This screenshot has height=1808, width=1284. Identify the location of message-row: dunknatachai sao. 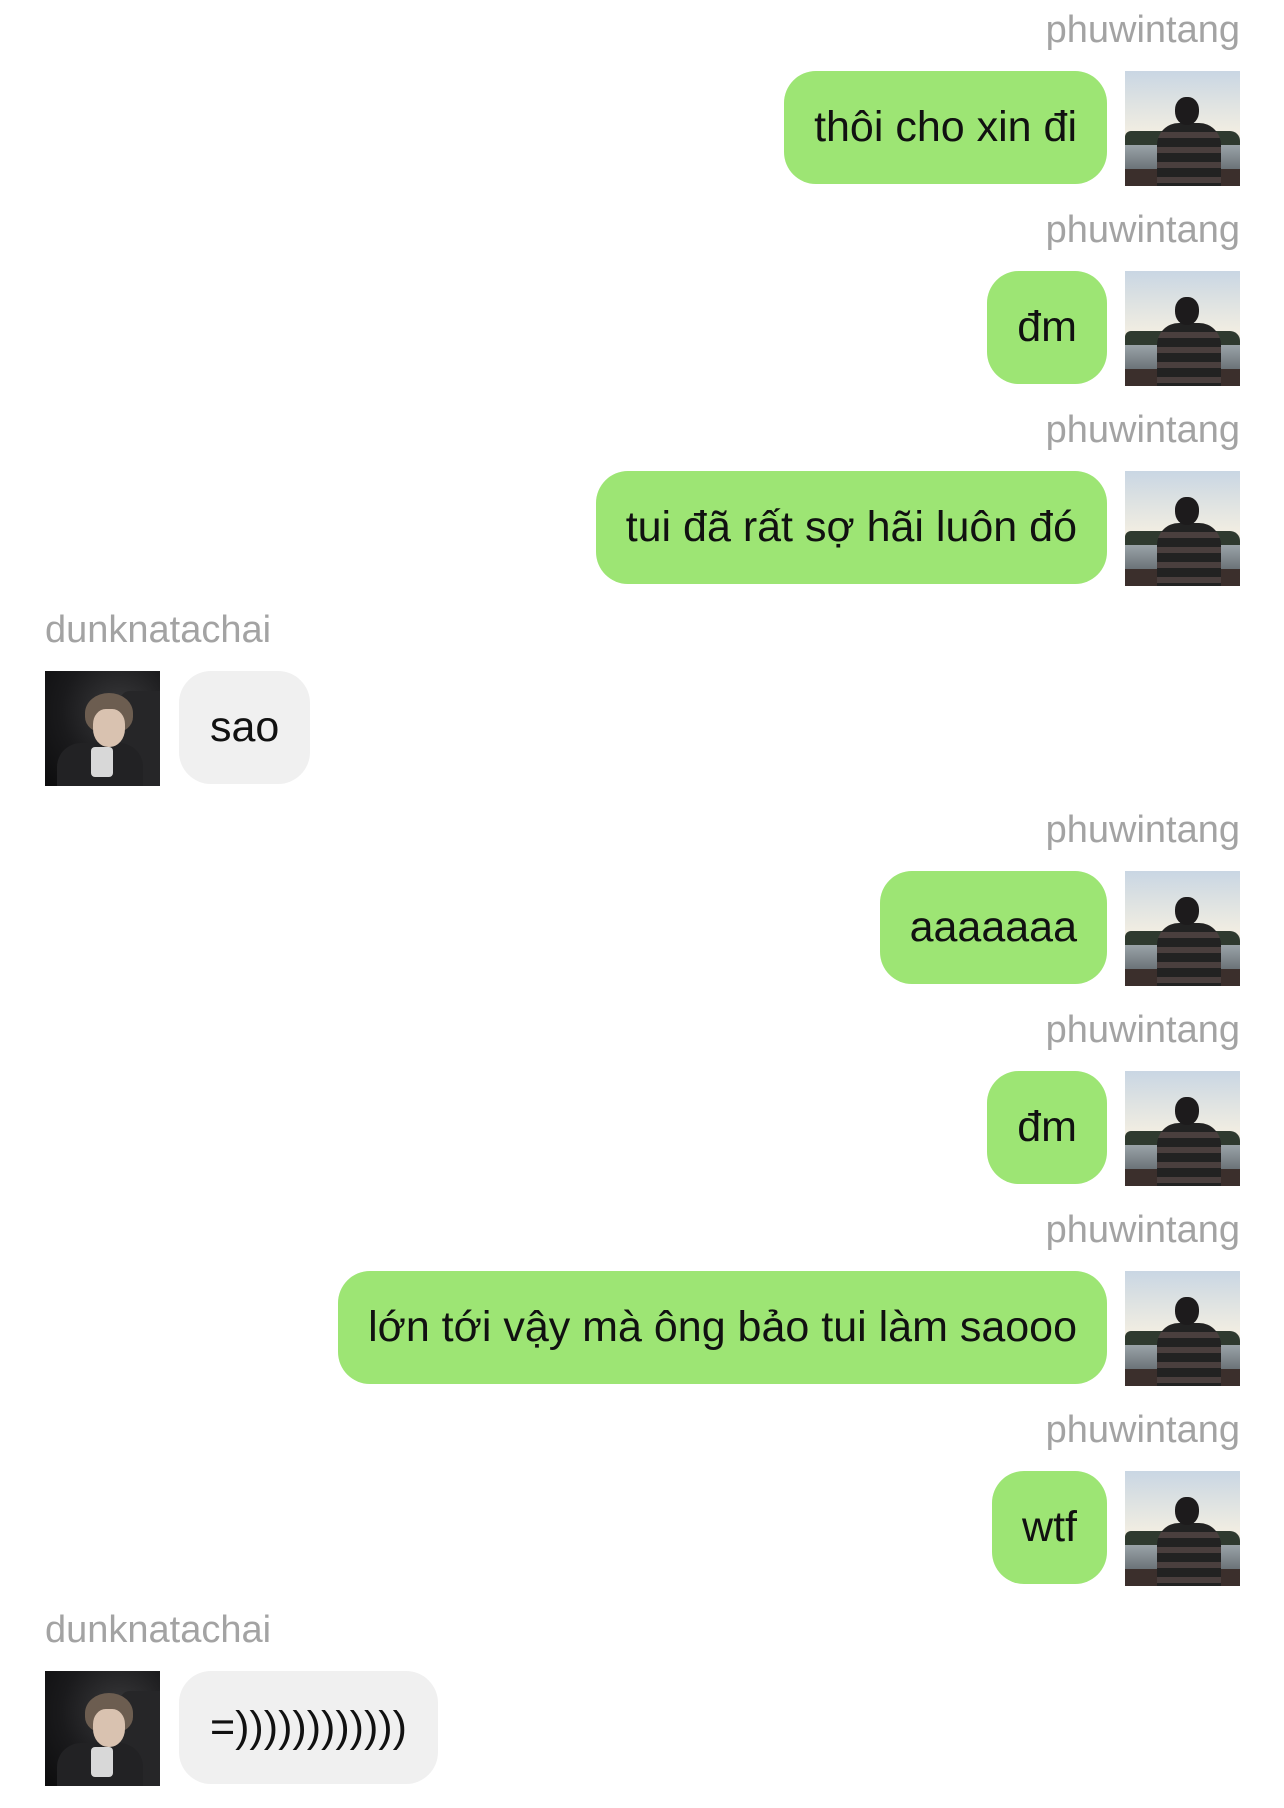
(642, 708).